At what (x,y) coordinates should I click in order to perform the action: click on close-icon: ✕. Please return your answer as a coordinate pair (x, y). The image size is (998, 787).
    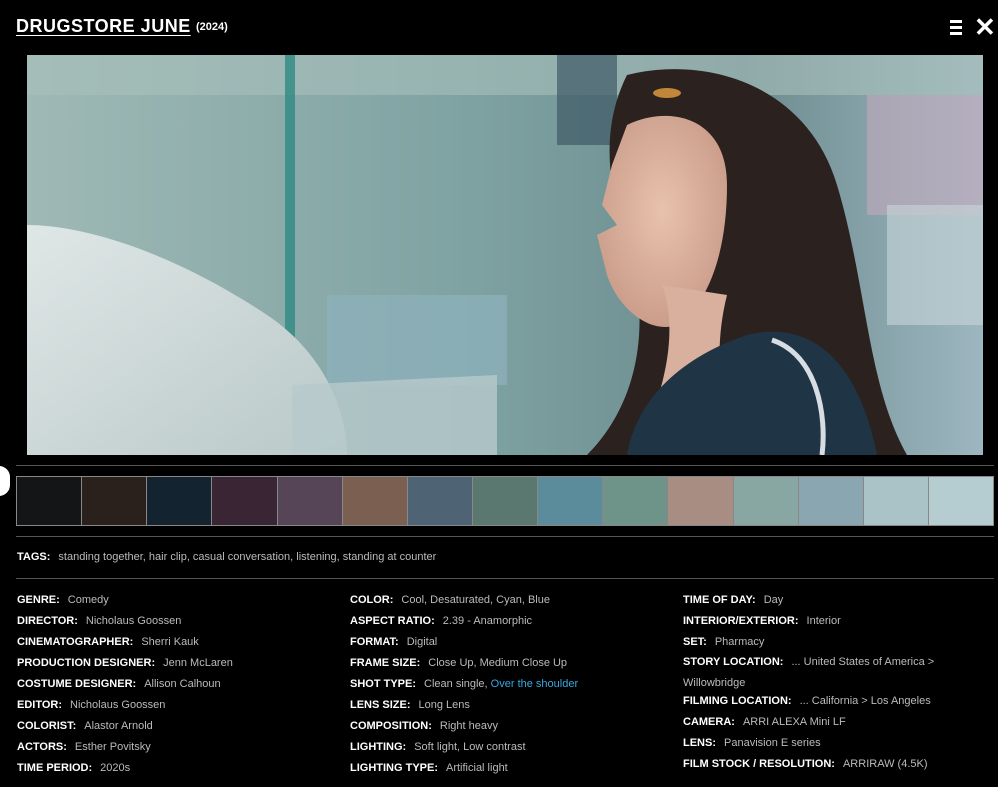
    Looking at the image, I should click on (985, 27).